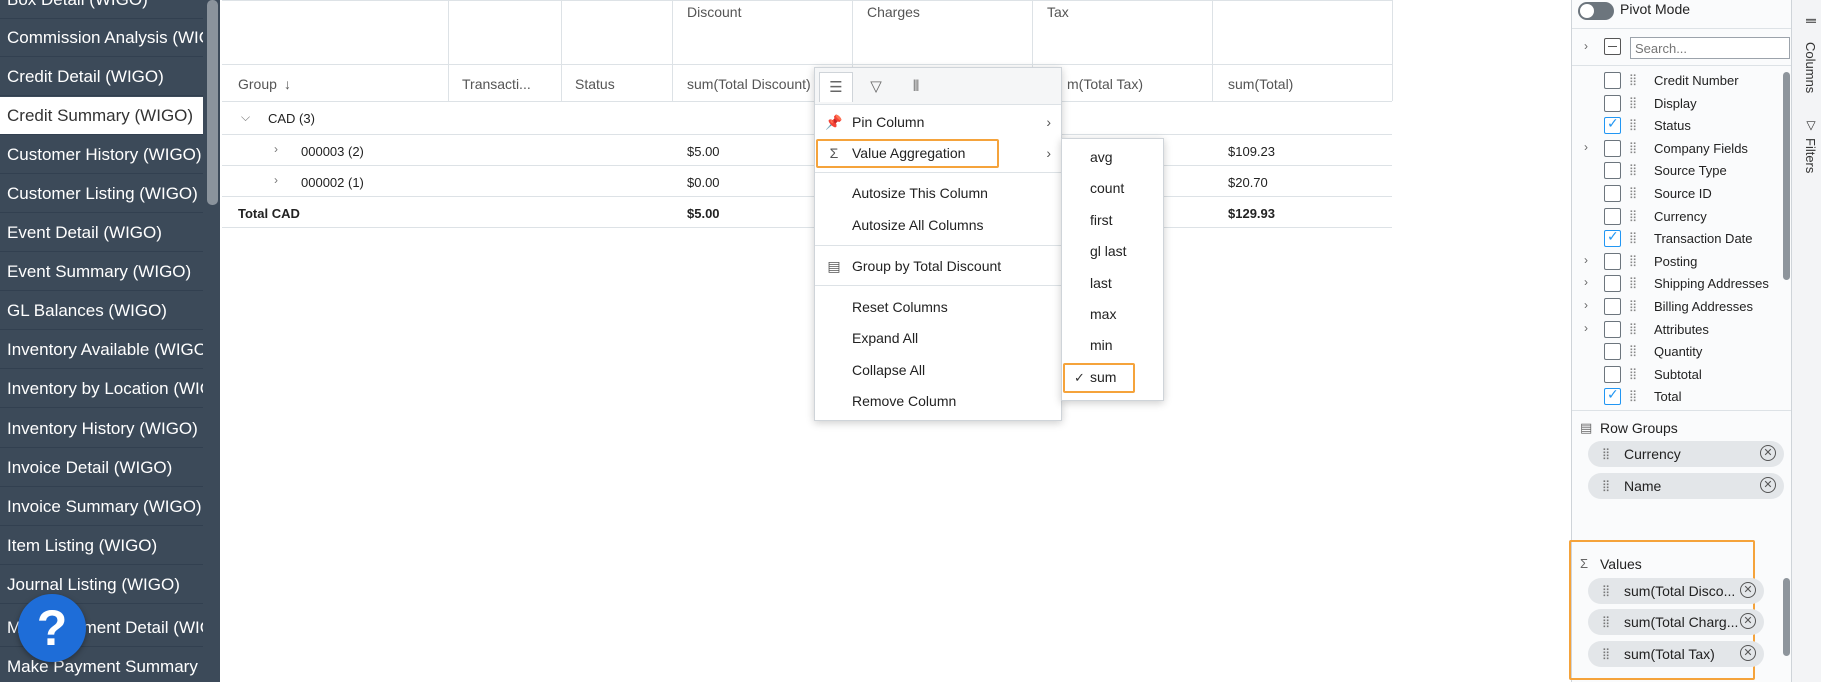  Describe the element at coordinates (1112, 220) in the screenshot. I see `agg-option-first: first` at that location.